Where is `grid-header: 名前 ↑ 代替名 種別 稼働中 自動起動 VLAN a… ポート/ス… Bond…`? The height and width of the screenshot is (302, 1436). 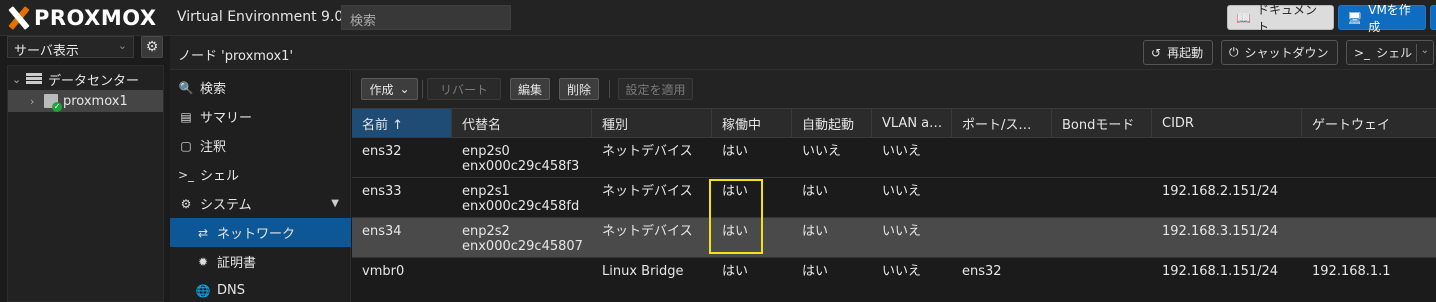 grid-header: 名前 ↑ 代替名 種別 稼働中 自動起動 VLAN a… ポート/ス… Bond… is located at coordinates (894, 123).